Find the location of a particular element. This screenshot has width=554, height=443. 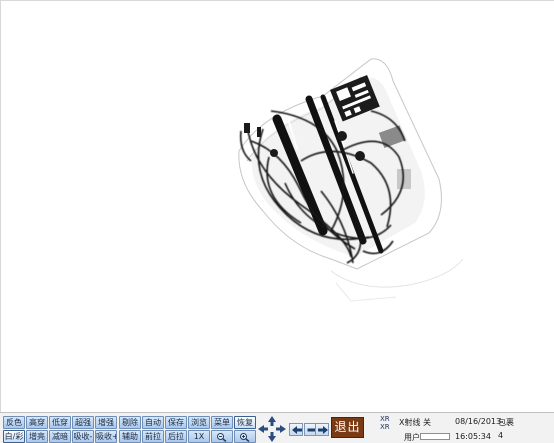

bag-label: 包裹 is located at coordinates (506, 422).